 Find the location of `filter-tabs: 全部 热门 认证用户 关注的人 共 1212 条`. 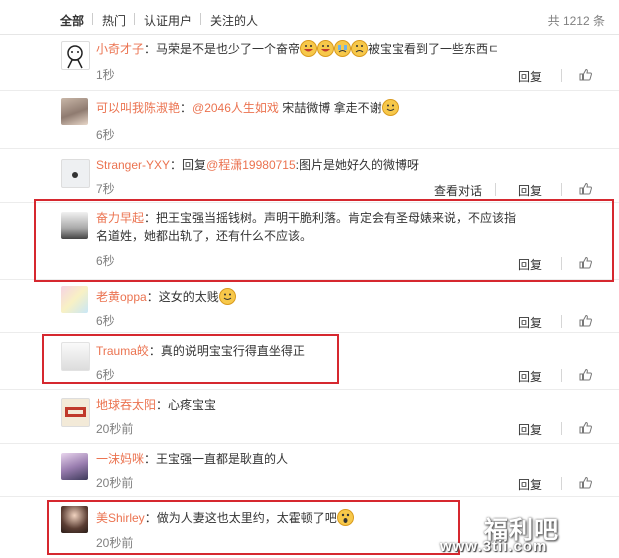

filter-tabs: 全部 热门 认证用户 关注的人 共 1212 条 is located at coordinates (309, 17).